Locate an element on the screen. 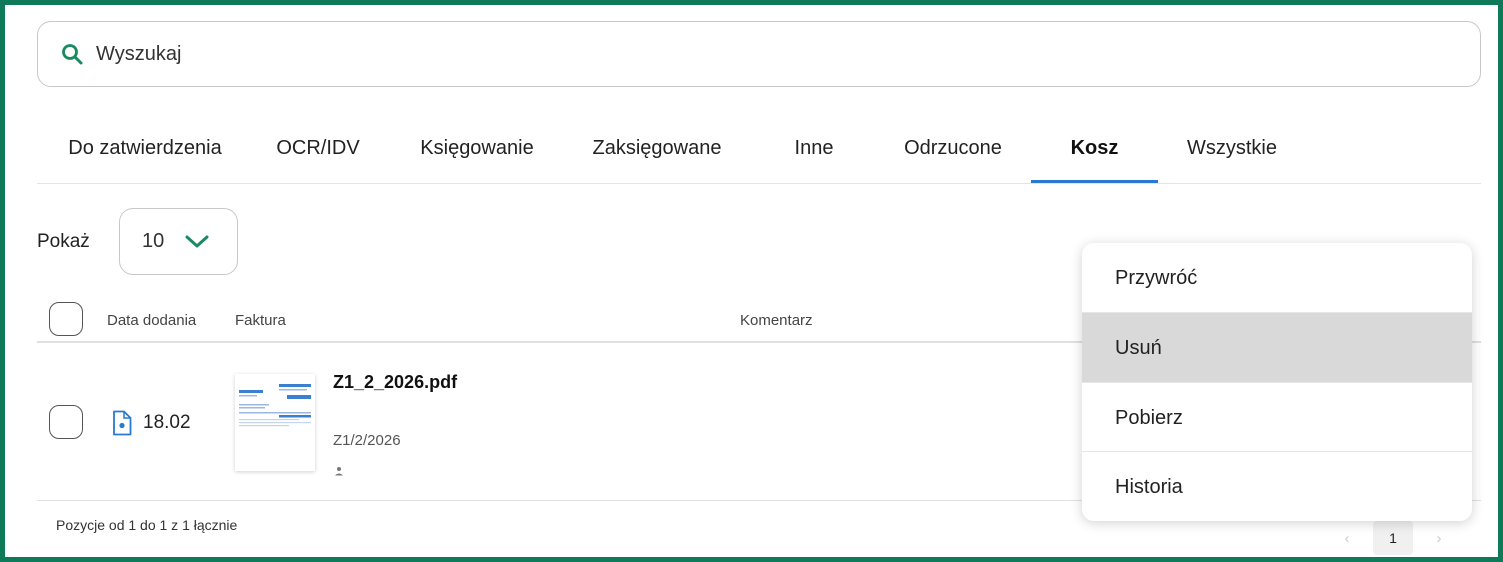 The image size is (1503, 562). page-size-value: 10 is located at coordinates (153, 241).